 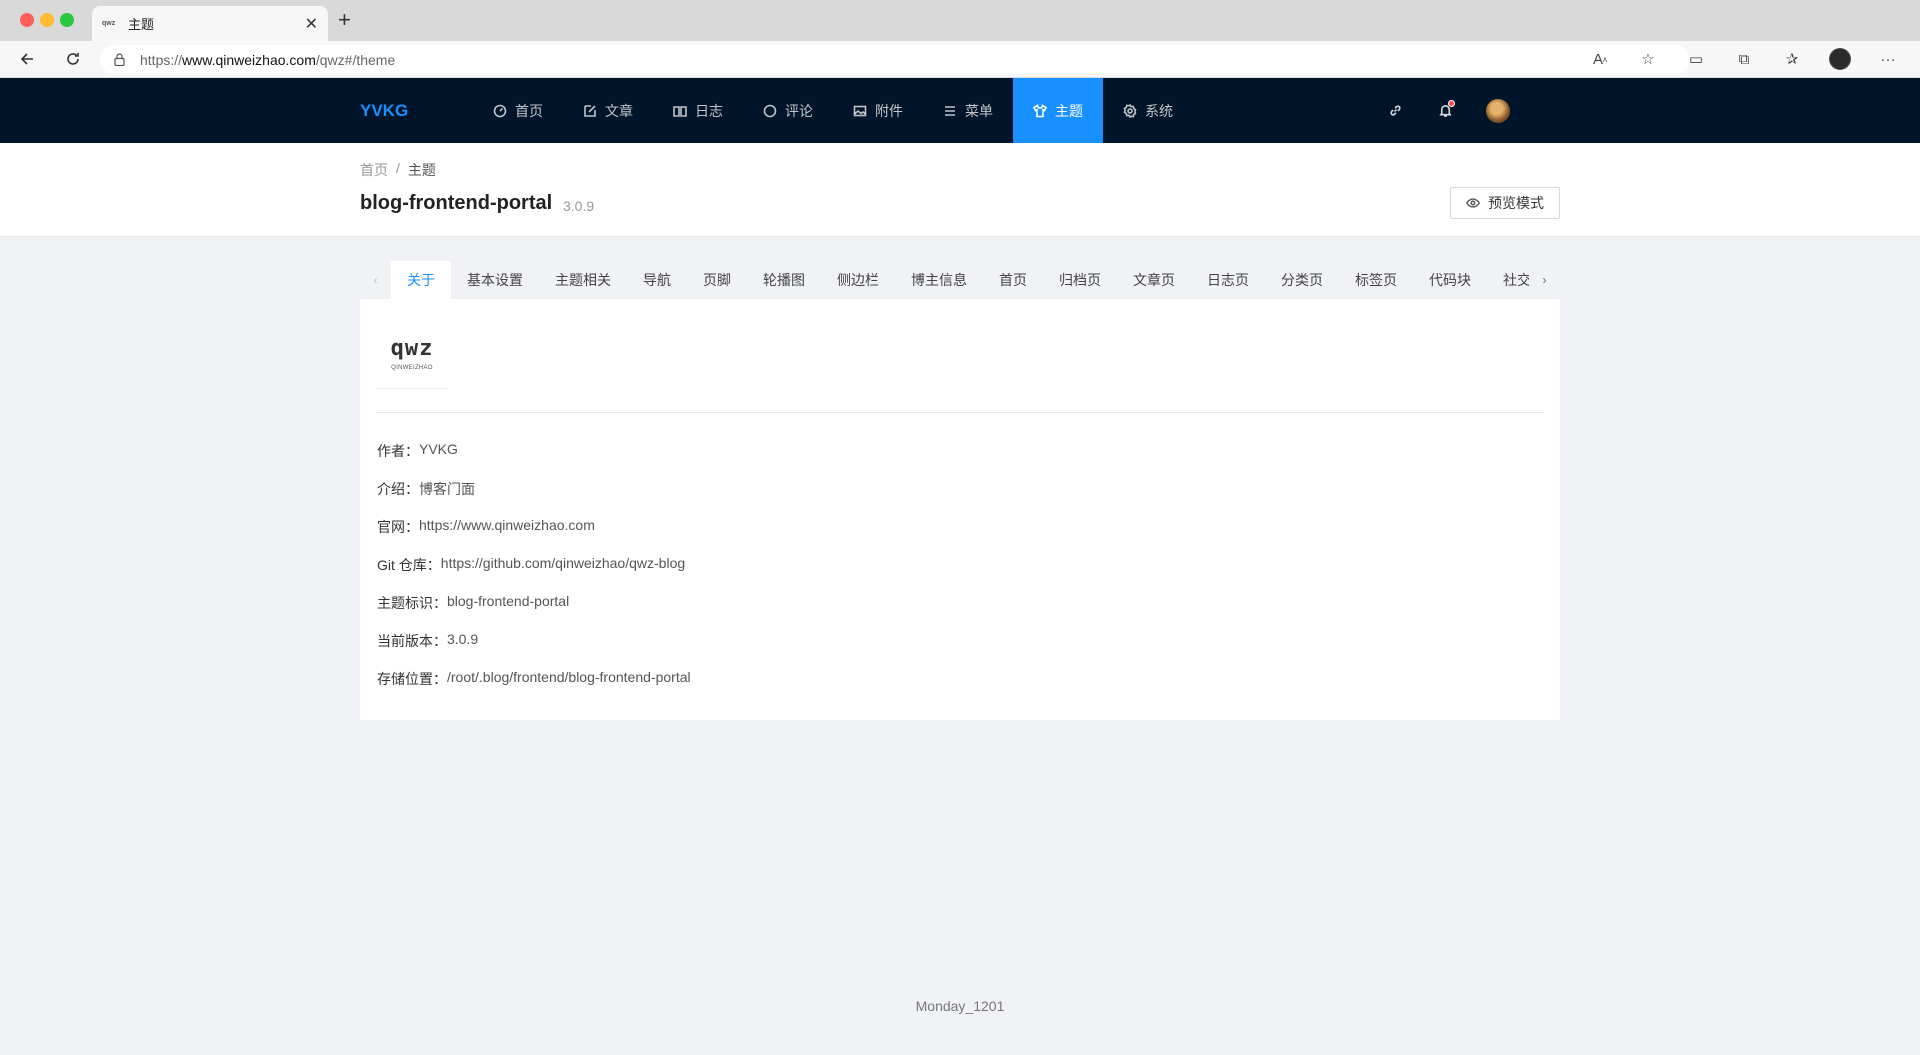 I want to click on menu-item-system: 系统, so click(x=1148, y=110).